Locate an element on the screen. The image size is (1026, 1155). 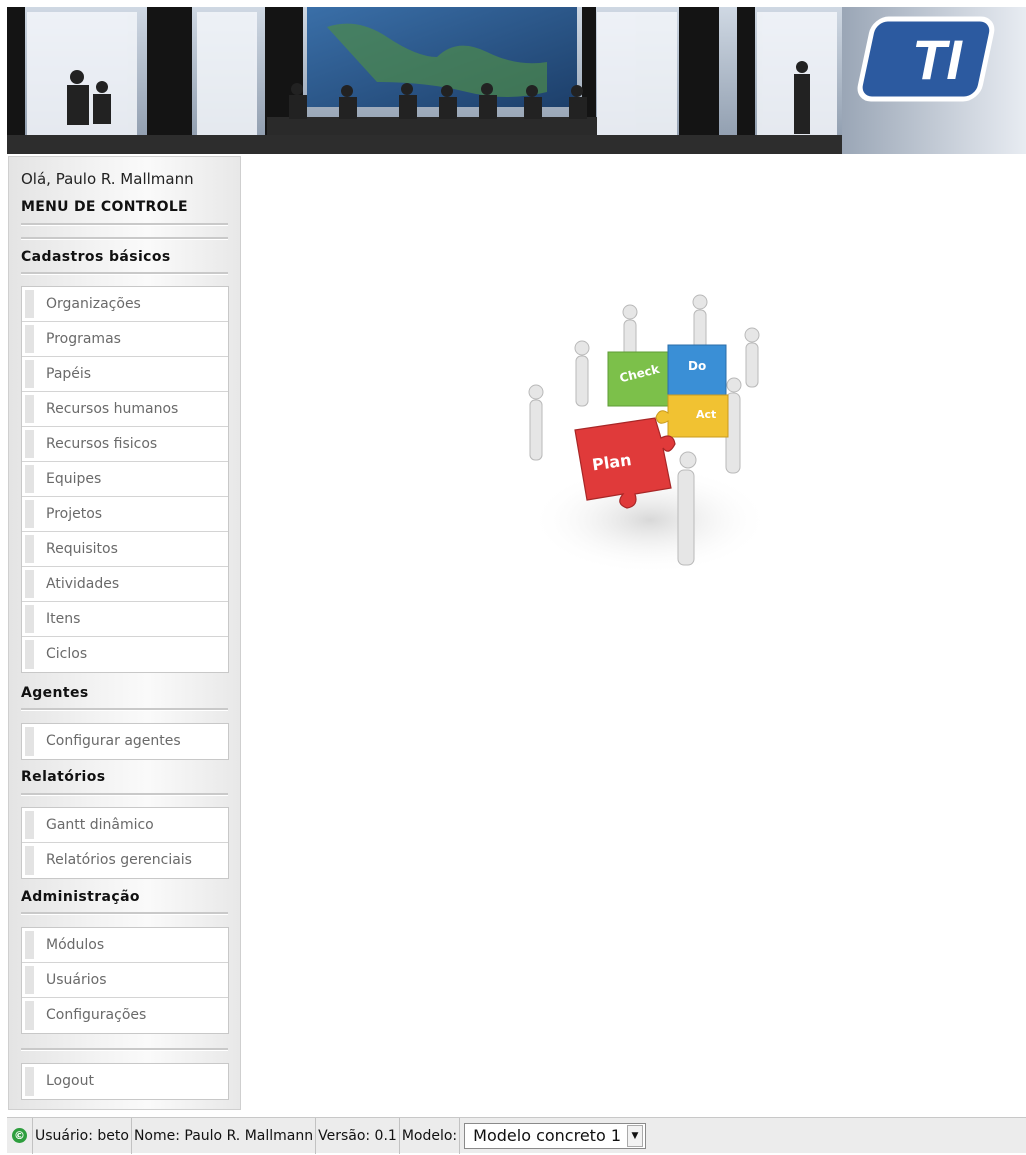
menu-item-label: Papéis is located at coordinates (69, 374).